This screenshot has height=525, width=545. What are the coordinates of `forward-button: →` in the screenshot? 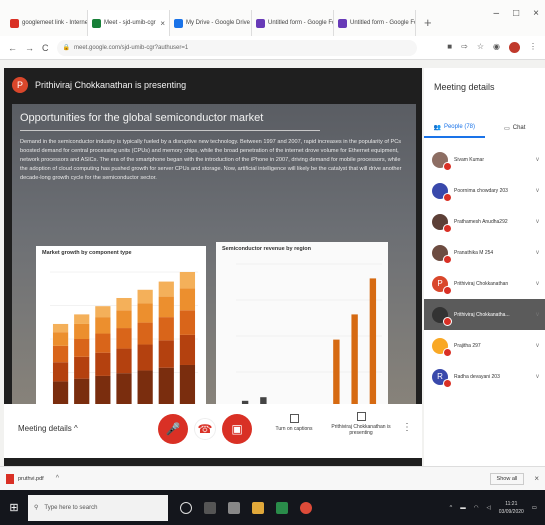 It's located at (29, 48).